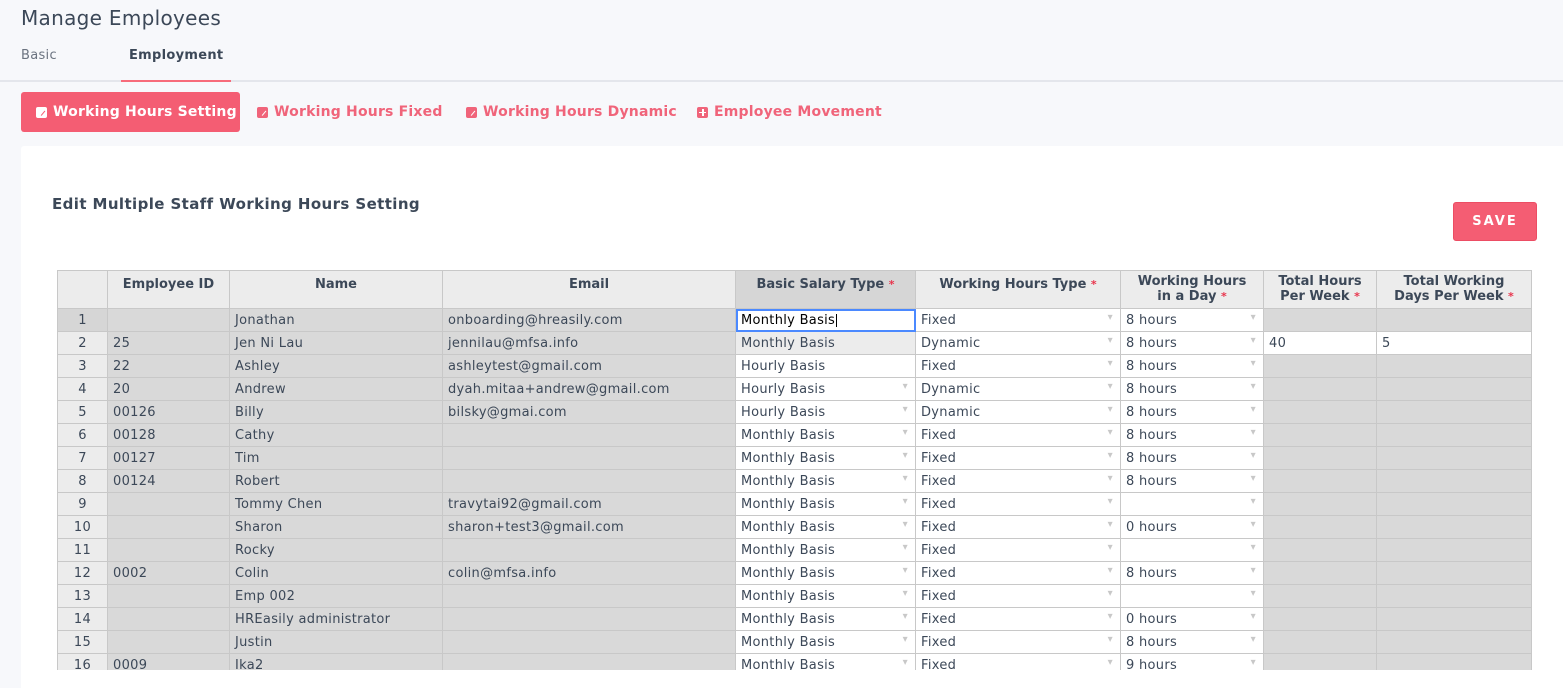 The image size is (1563, 688). I want to click on table-row: 11 Rocky Monthly BasisFixed, so click(794, 550).